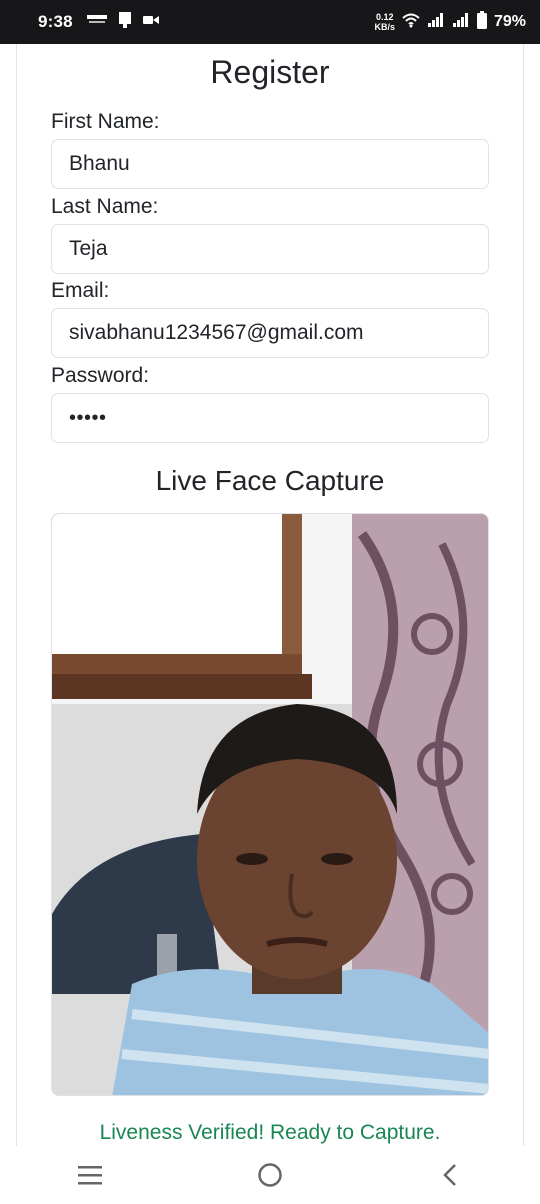  I want to click on password-input: •••••, so click(270, 418).